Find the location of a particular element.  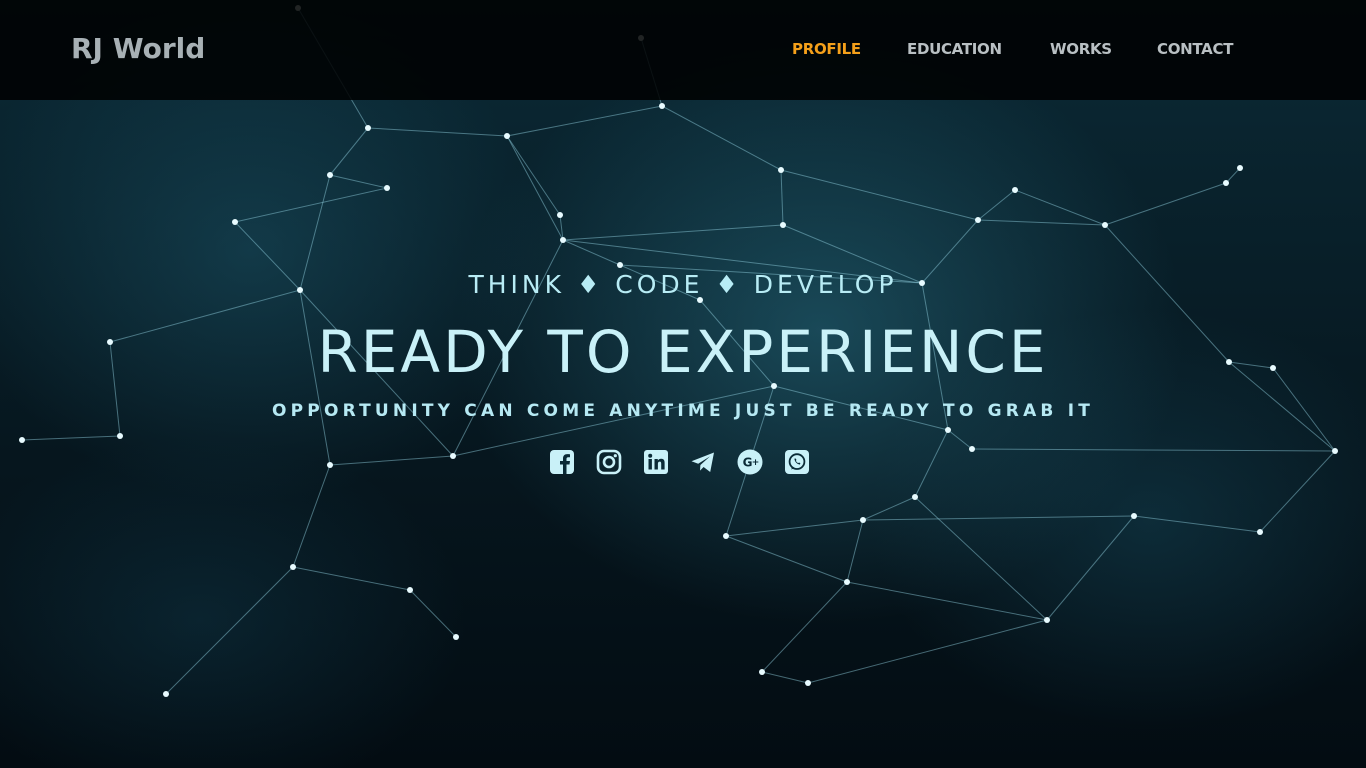

linkedin-link is located at coordinates (656, 462).